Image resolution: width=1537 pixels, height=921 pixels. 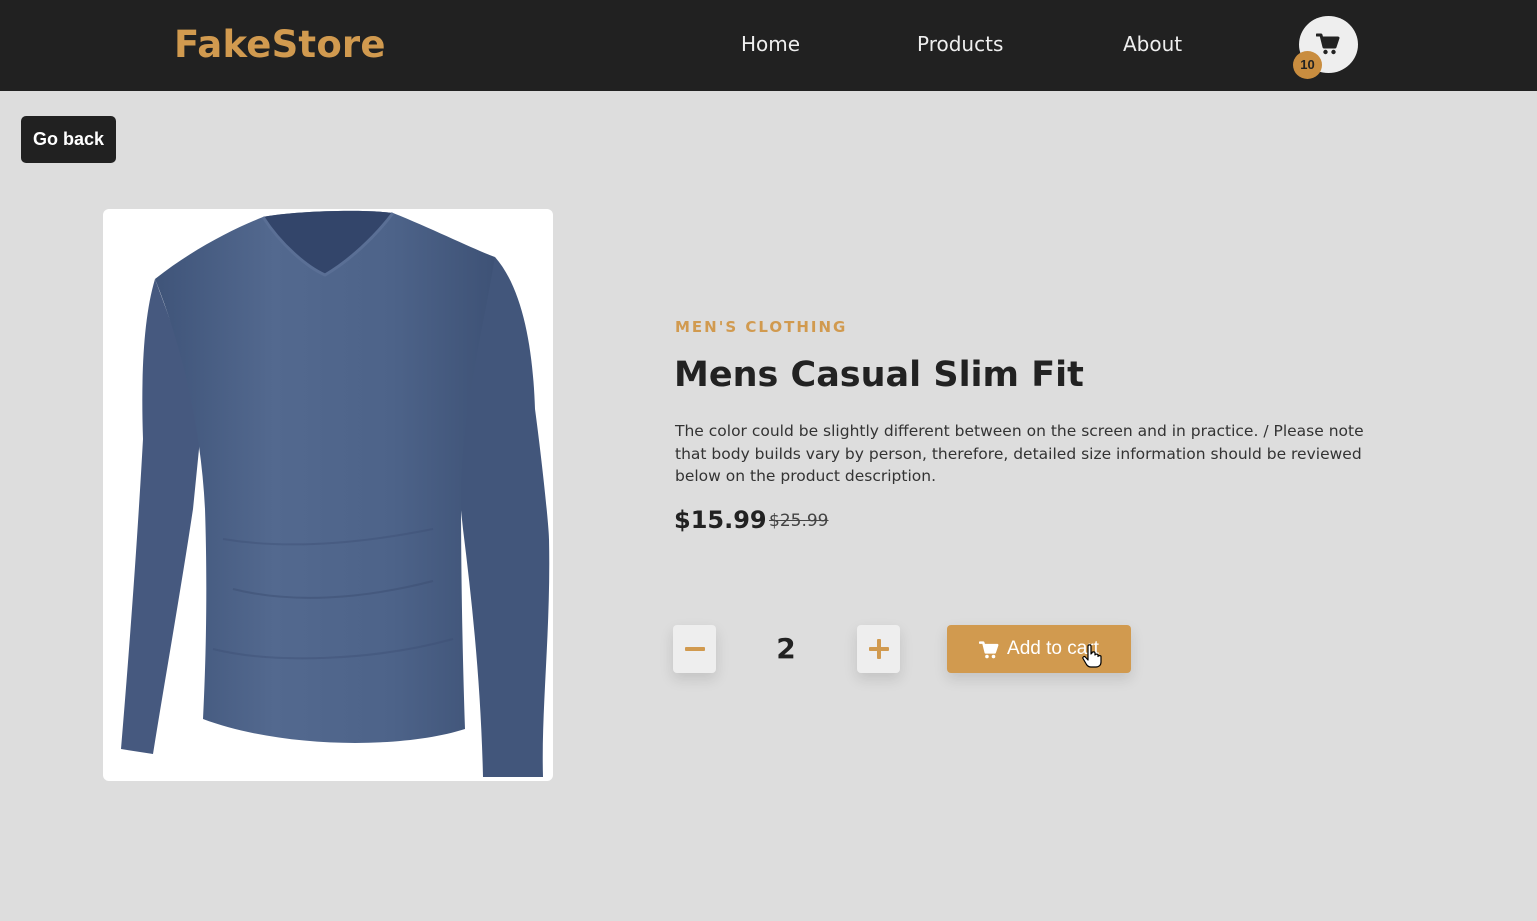 I want to click on product-title: Mens Casual Slim Fit, so click(x=879, y=375).